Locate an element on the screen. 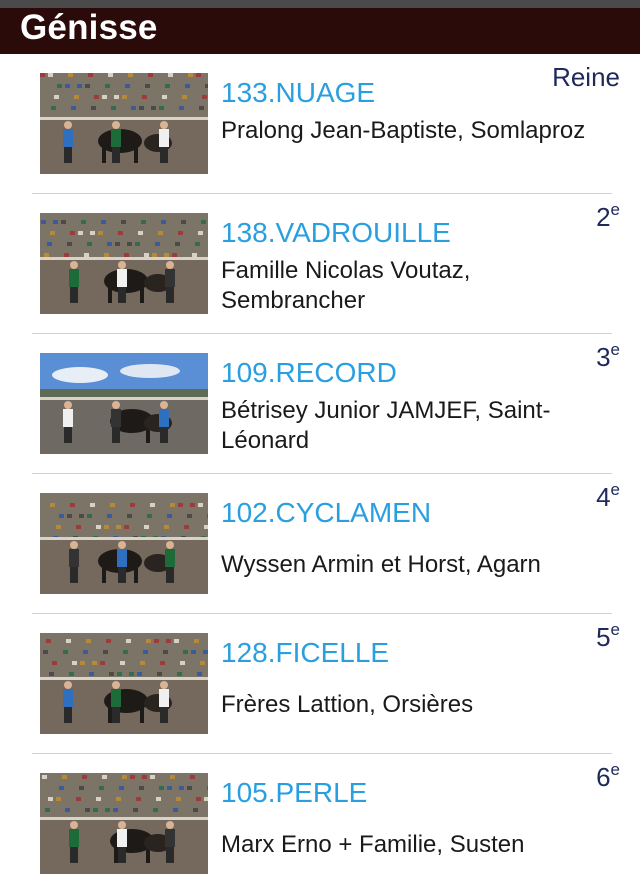 The image size is (640, 874). owner-name: Frères Lattion, Orsières is located at coordinates (347, 704).